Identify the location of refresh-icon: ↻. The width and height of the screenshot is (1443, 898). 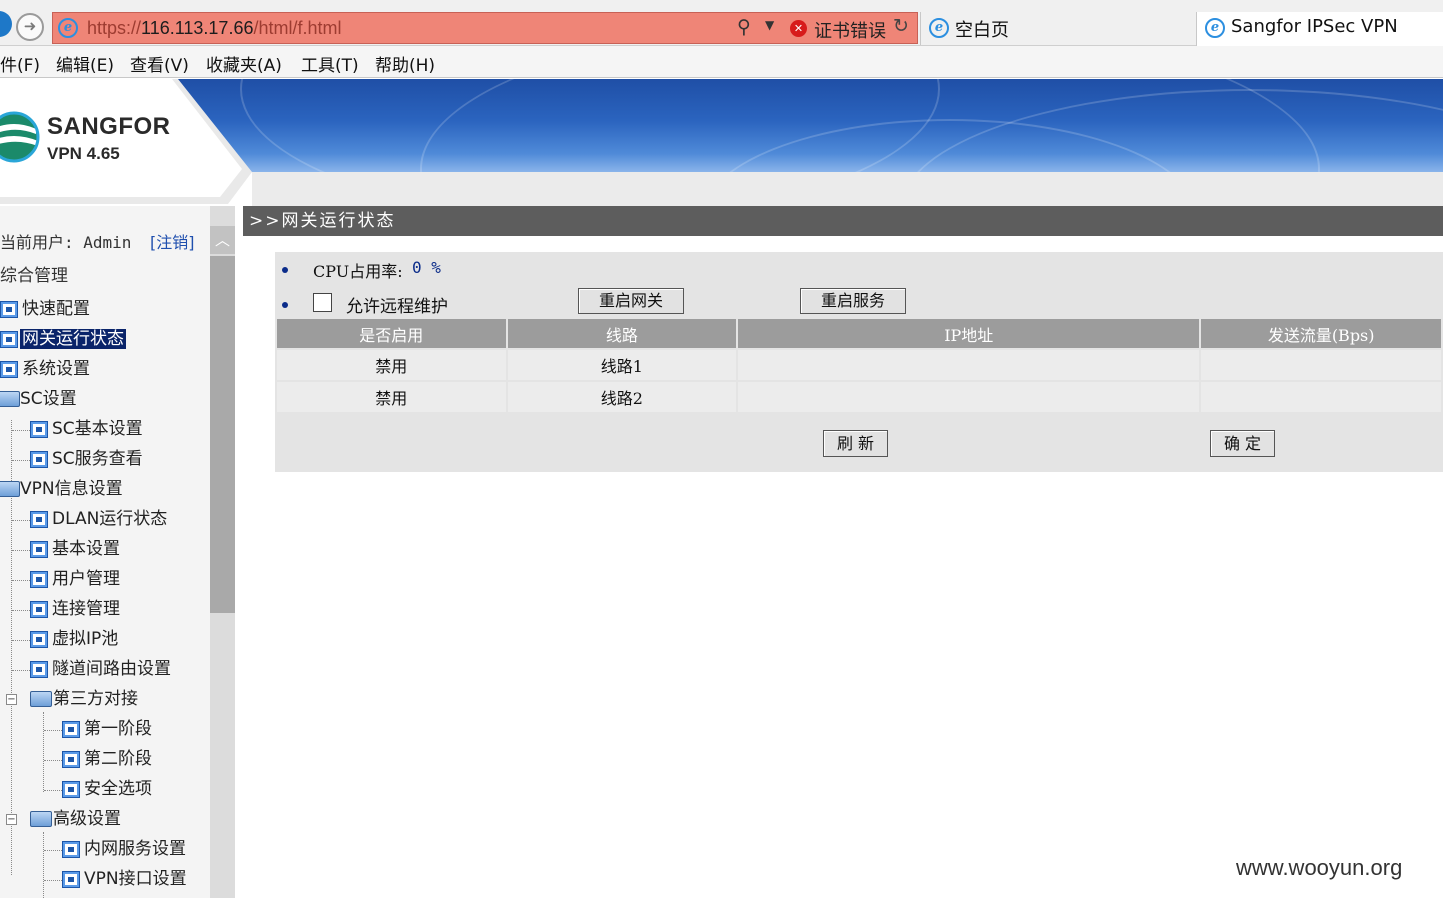
(901, 26).